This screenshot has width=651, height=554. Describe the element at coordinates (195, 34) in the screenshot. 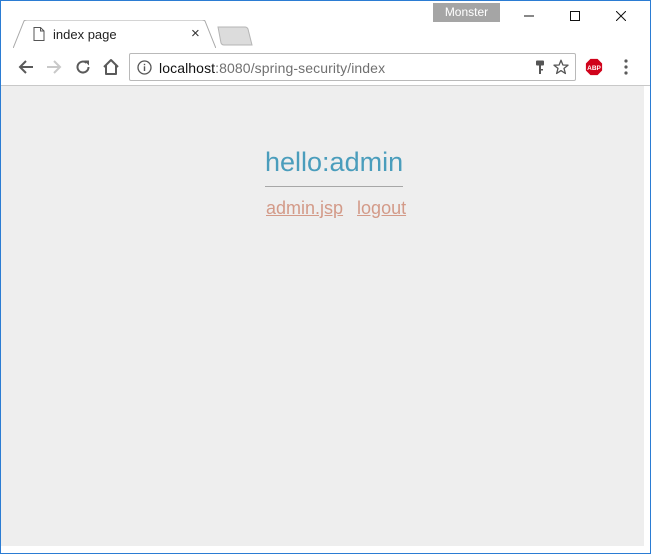

I see `tab-close-icon: ×` at that location.